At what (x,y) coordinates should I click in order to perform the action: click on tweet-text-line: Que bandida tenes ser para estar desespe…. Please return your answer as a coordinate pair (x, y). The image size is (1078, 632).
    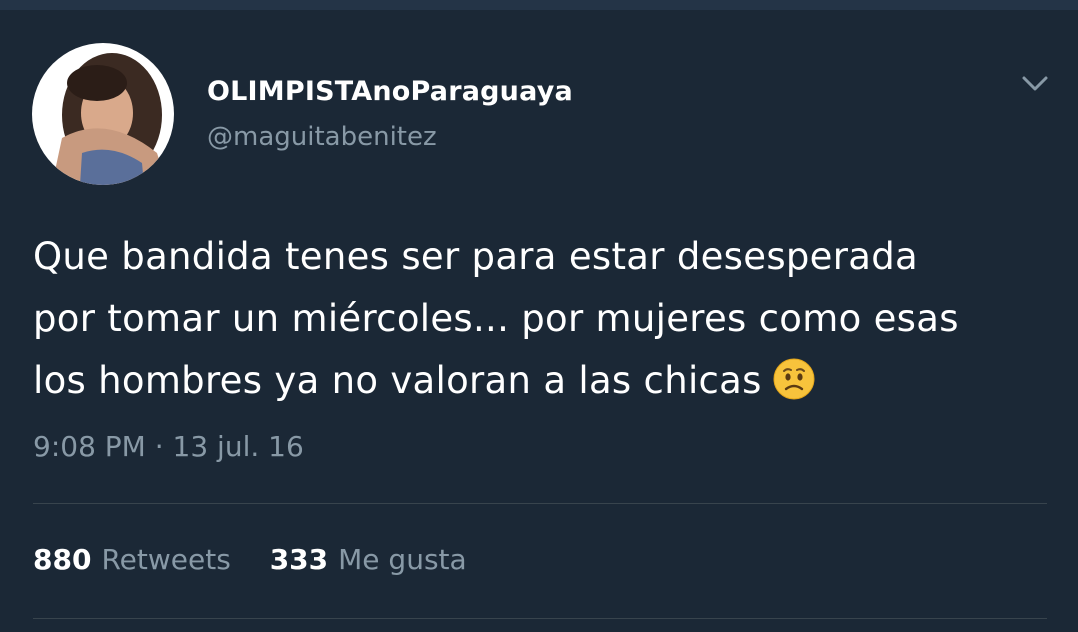
    Looking at the image, I should click on (475, 256).